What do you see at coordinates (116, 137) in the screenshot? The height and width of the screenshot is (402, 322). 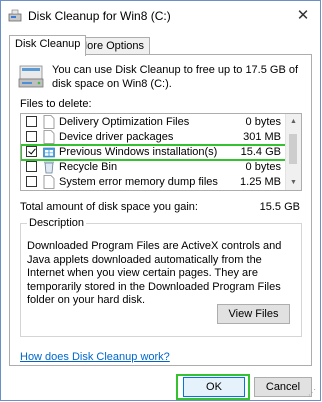 I see `file-name: Device driver packages` at bounding box center [116, 137].